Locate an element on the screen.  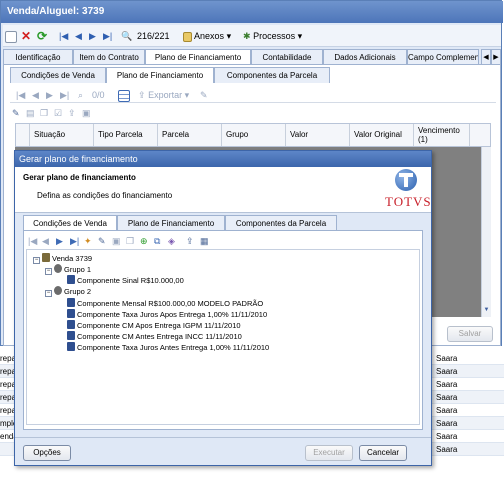
col-vencimento: Vencimento (1) is located at coordinates (442, 135).